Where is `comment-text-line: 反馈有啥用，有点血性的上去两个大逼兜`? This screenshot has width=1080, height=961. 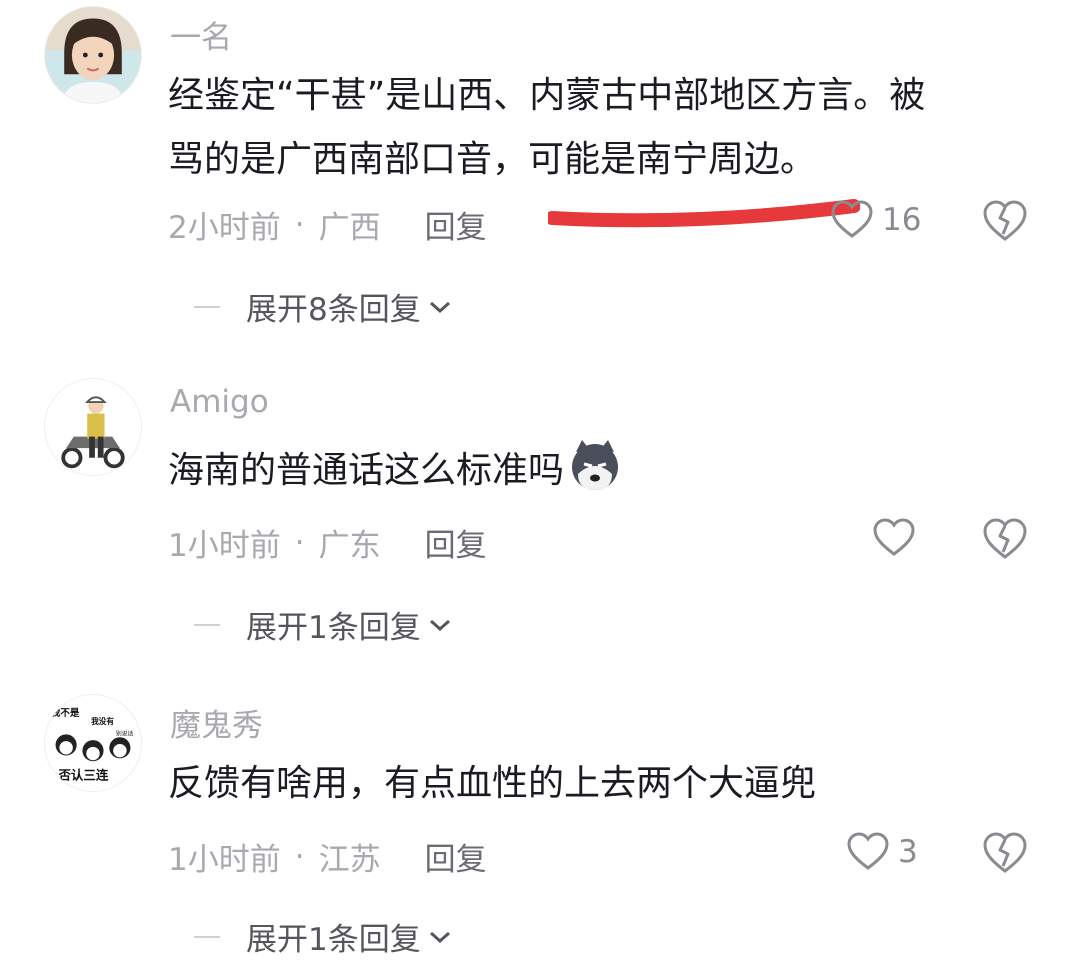
comment-text-line: 反馈有啥用，有点血性的上去两个大逼兜 is located at coordinates (492, 783).